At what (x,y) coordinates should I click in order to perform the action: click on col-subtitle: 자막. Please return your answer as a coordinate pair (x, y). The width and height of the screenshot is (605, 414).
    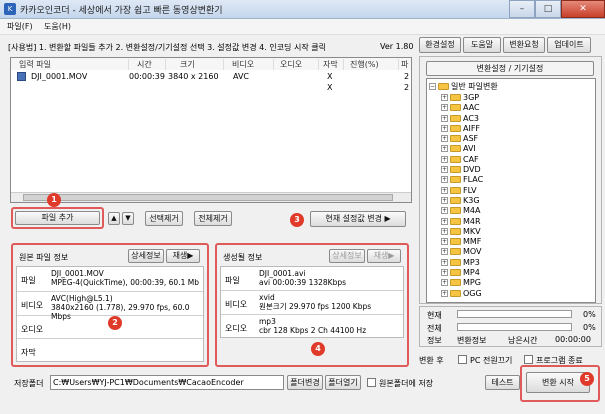
    Looking at the image, I should click on (331, 64).